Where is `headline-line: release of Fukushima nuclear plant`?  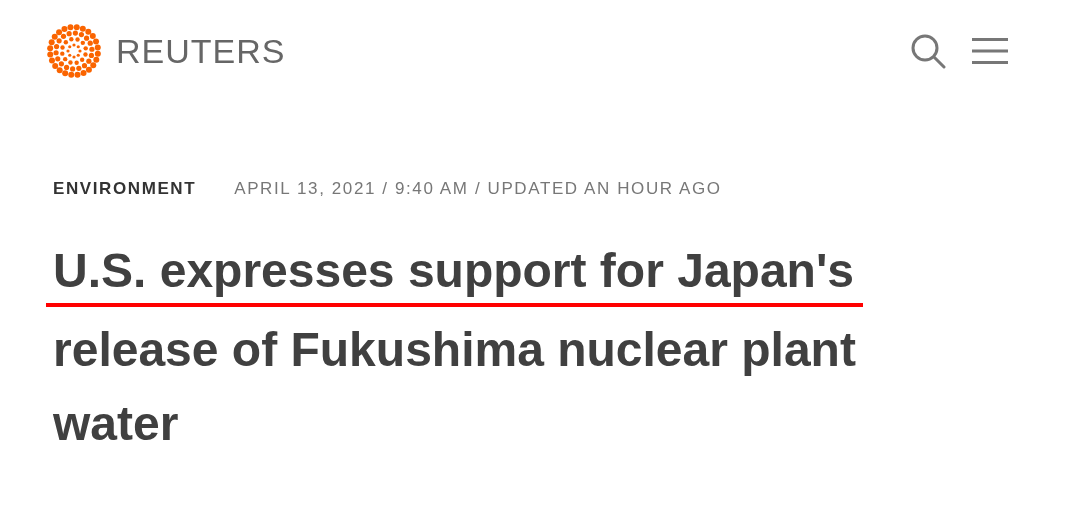 headline-line: release of Fukushima nuclear plant is located at coordinates (454, 350).